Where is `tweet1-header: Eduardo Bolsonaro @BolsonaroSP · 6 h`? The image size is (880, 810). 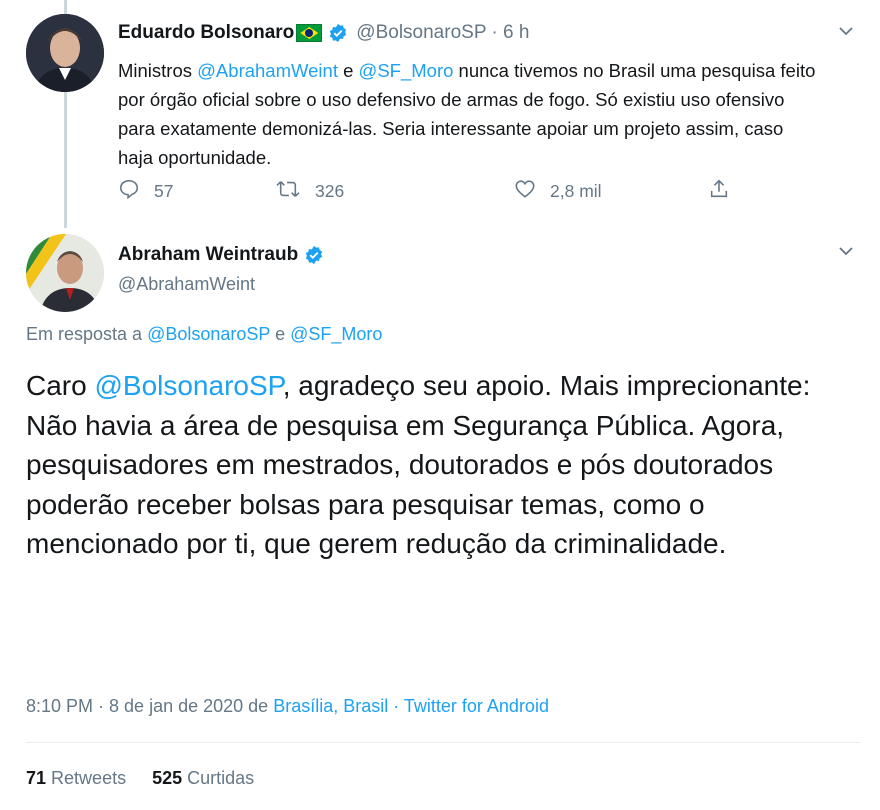 tweet1-header: Eduardo Bolsonaro @BolsonaroSP · 6 h is located at coordinates (323, 33).